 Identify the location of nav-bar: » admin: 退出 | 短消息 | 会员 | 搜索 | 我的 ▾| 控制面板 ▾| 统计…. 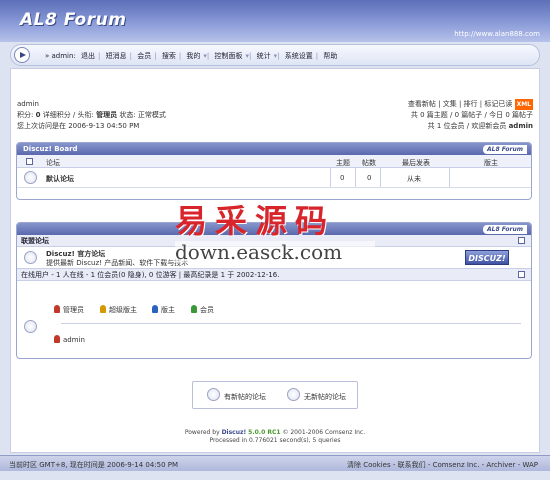
(275, 55).